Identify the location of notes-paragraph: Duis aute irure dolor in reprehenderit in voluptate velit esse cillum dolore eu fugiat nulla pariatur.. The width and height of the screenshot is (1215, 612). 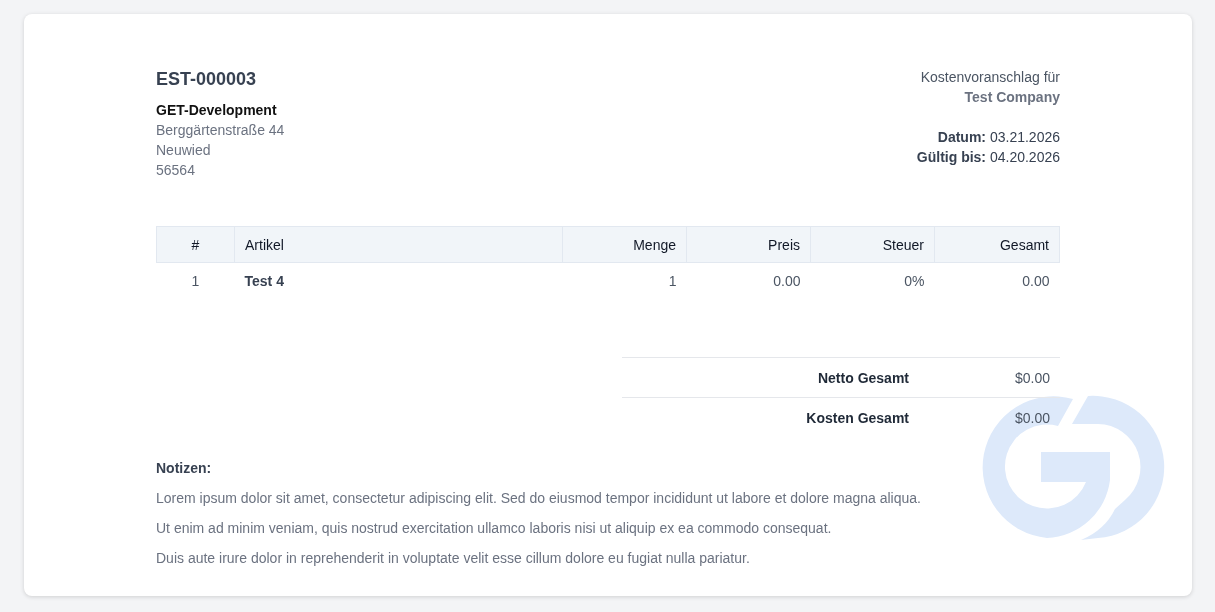
(453, 558).